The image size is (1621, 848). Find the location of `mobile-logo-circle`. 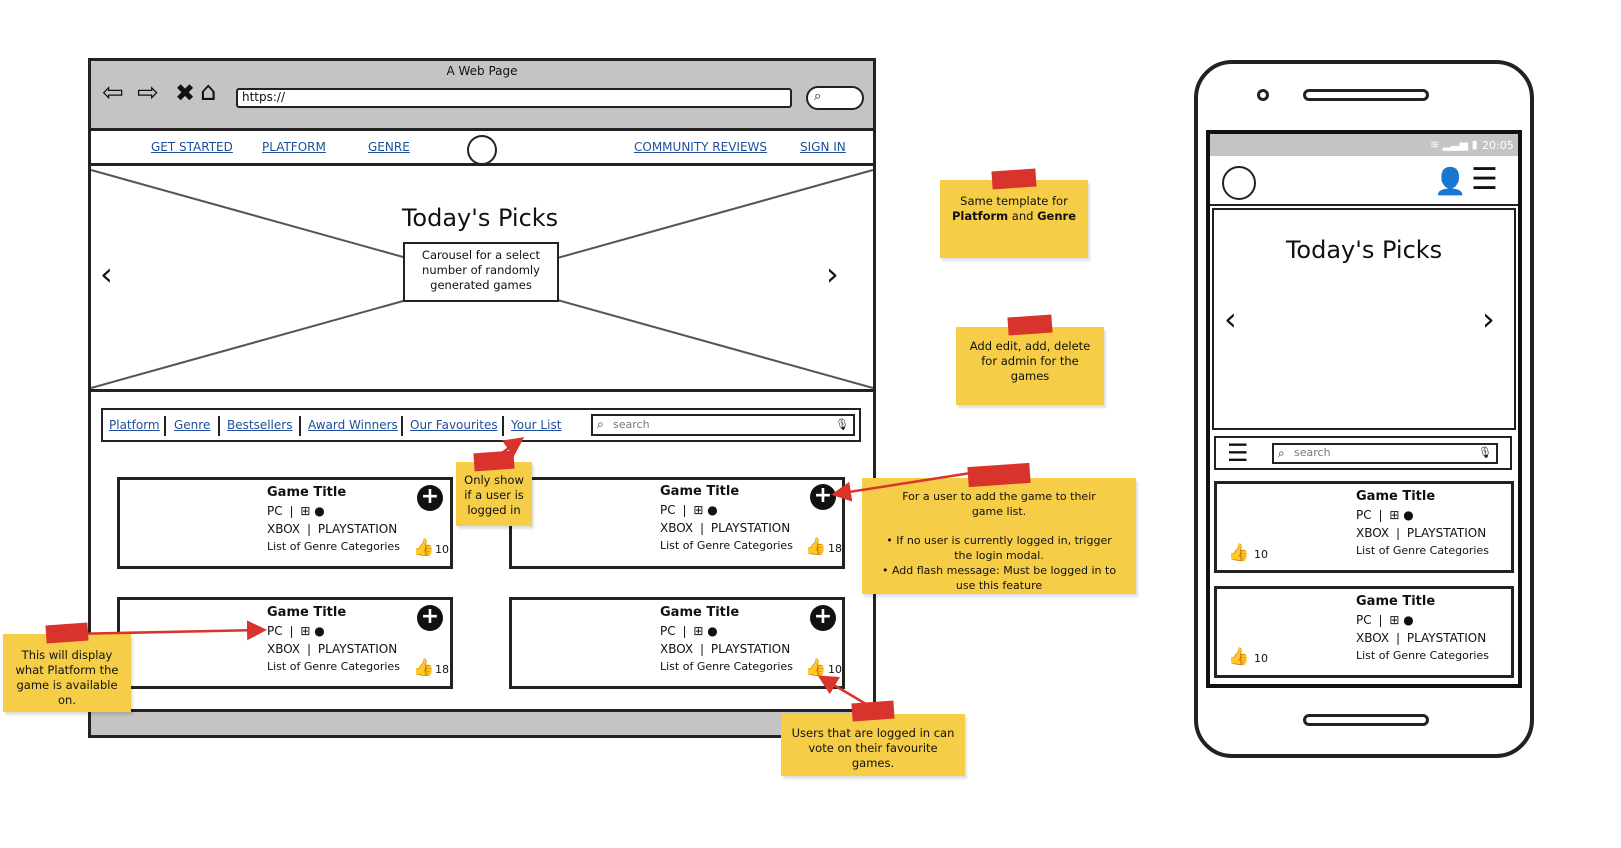

mobile-logo-circle is located at coordinates (1239, 183).